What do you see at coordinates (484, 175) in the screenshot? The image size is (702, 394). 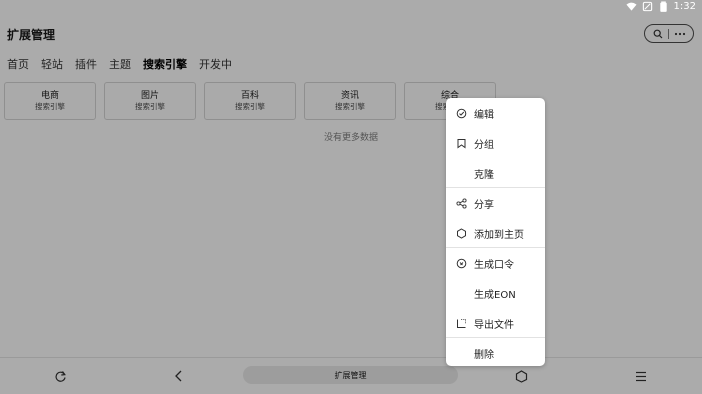 I see `menu-label: 克隆` at bounding box center [484, 175].